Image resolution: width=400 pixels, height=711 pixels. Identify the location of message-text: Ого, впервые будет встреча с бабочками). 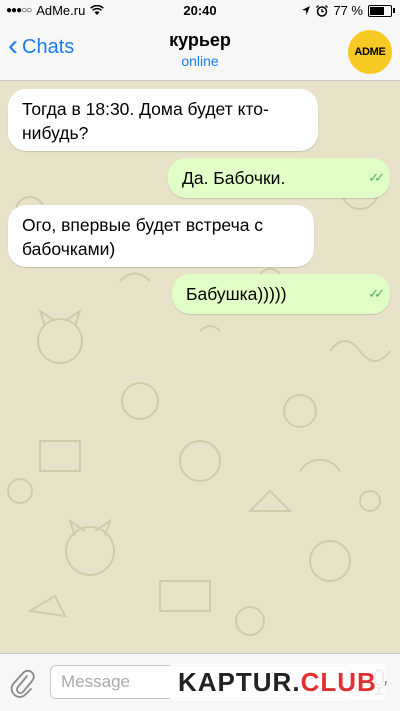
(143, 237).